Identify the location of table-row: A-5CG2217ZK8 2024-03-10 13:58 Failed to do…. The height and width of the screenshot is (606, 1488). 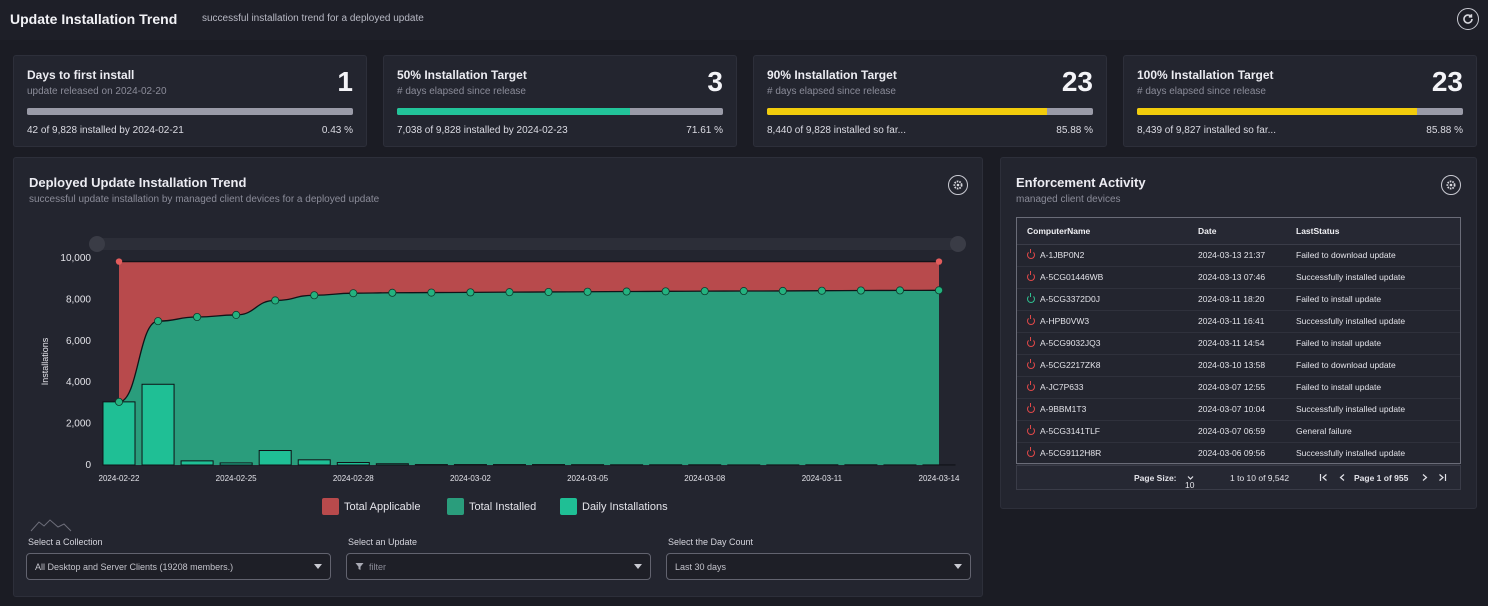
(1238, 365).